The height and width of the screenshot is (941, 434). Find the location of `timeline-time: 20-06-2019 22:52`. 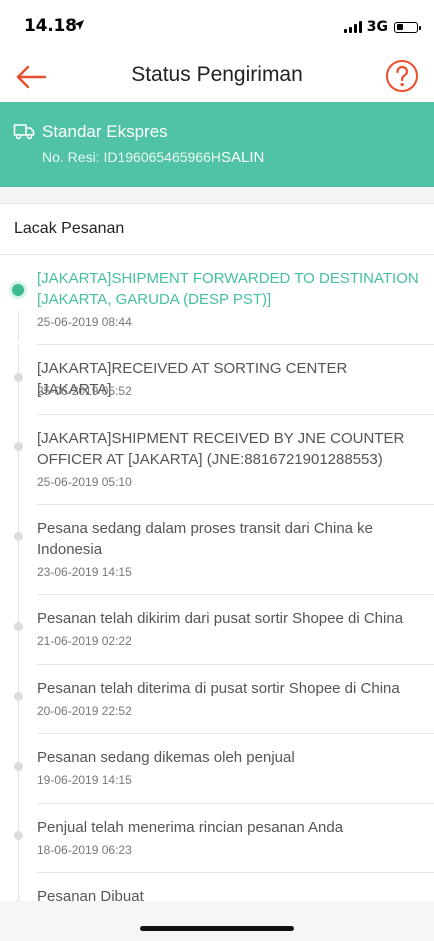

timeline-time: 20-06-2019 22:52 is located at coordinates (84, 711).